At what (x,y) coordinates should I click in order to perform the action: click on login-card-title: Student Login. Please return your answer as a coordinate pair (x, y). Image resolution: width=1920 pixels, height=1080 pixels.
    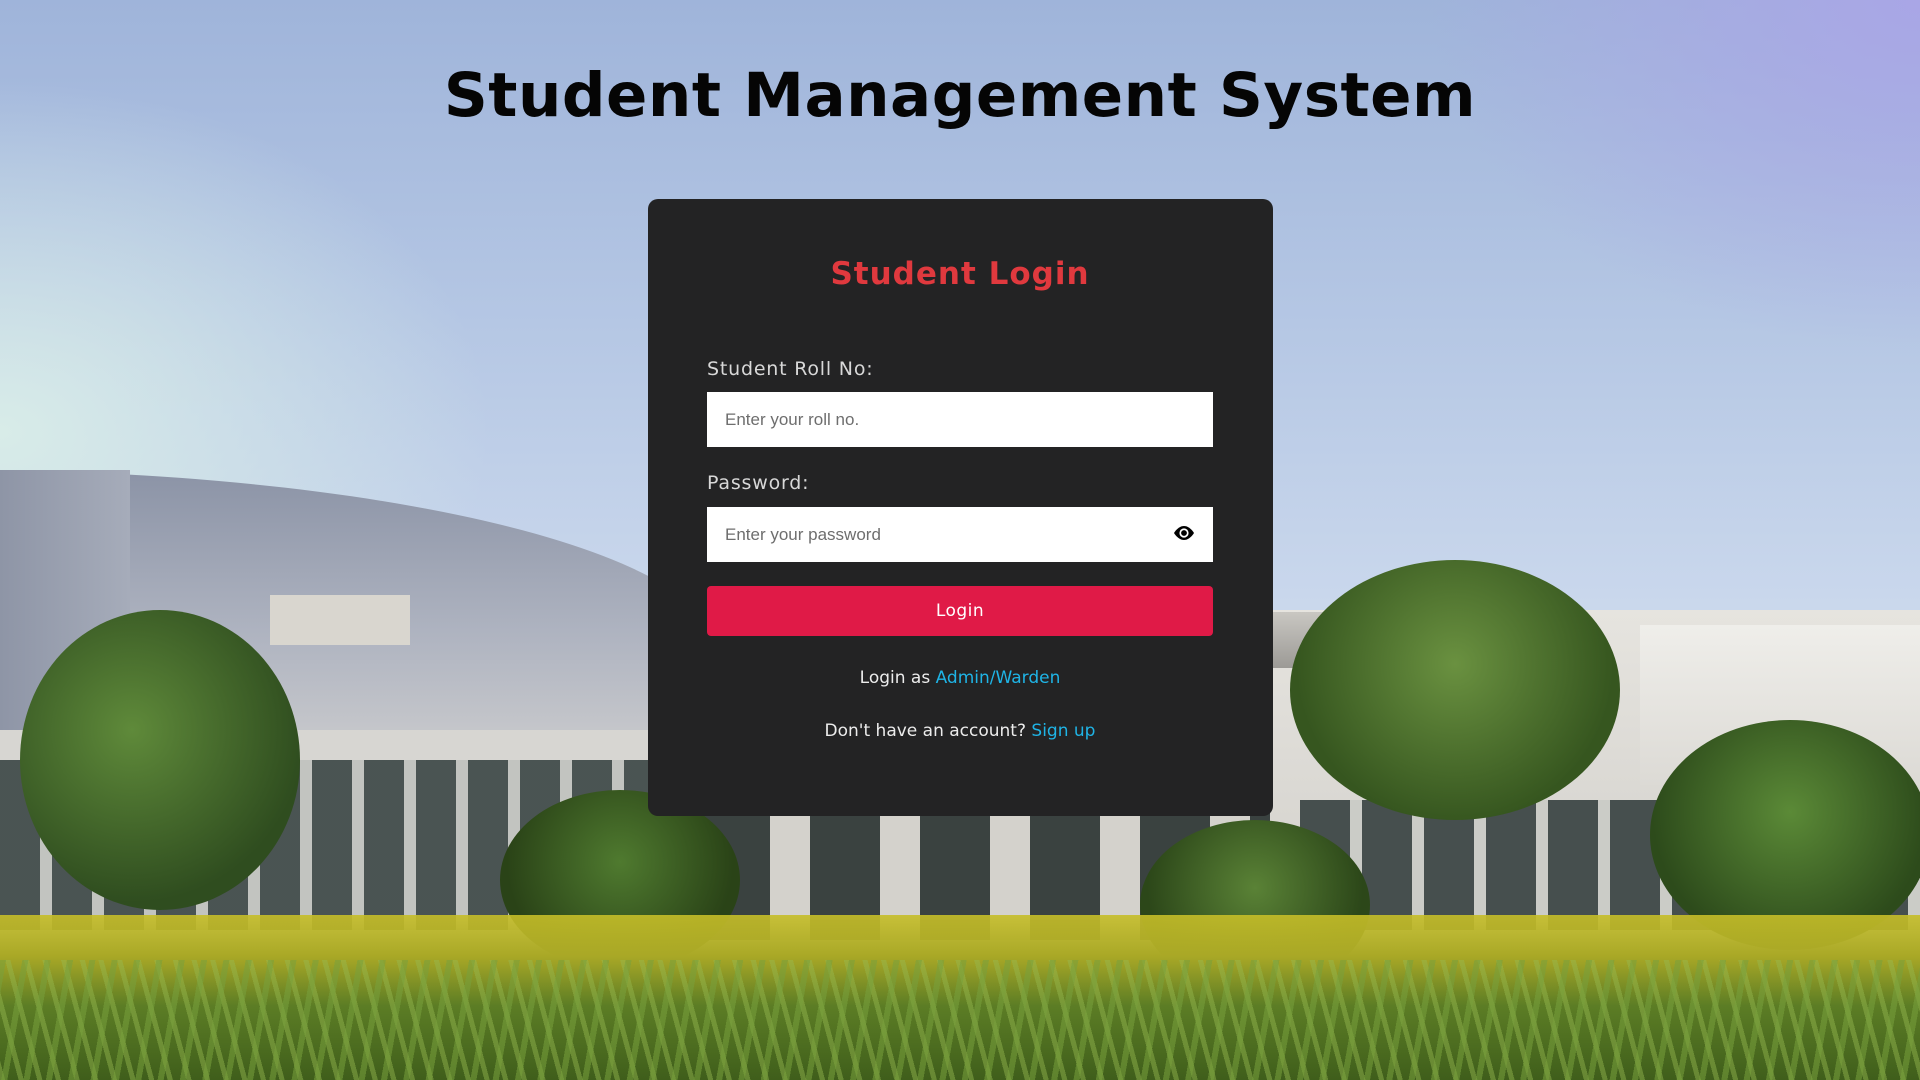
    Looking at the image, I should click on (960, 274).